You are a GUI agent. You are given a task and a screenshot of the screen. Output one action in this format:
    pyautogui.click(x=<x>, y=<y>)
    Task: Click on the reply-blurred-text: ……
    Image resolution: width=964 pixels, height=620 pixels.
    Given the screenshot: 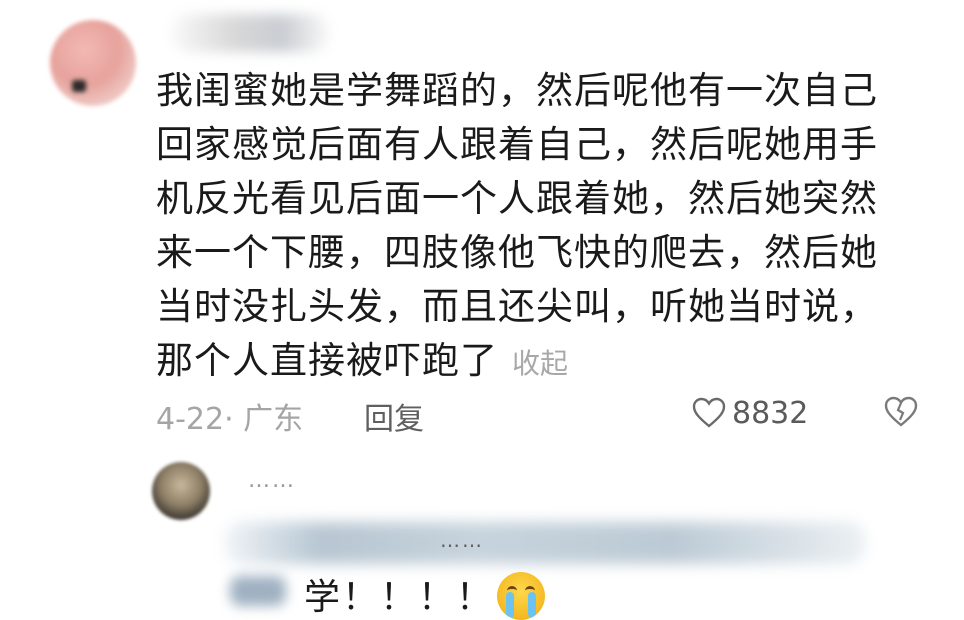 What is the action you would take?
    pyautogui.click(x=462, y=540)
    